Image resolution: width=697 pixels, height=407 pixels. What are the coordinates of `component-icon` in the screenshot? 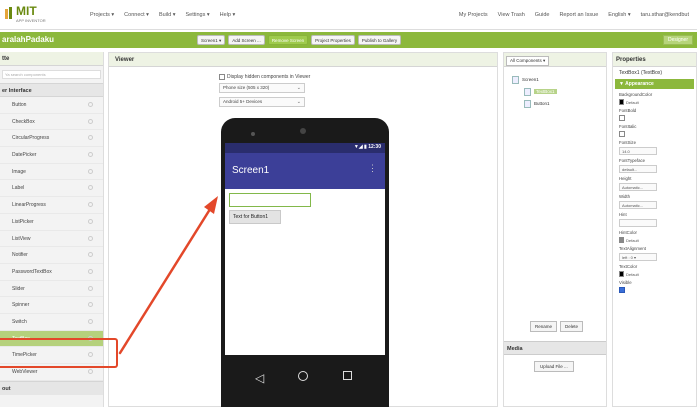 It's located at (515, 80).